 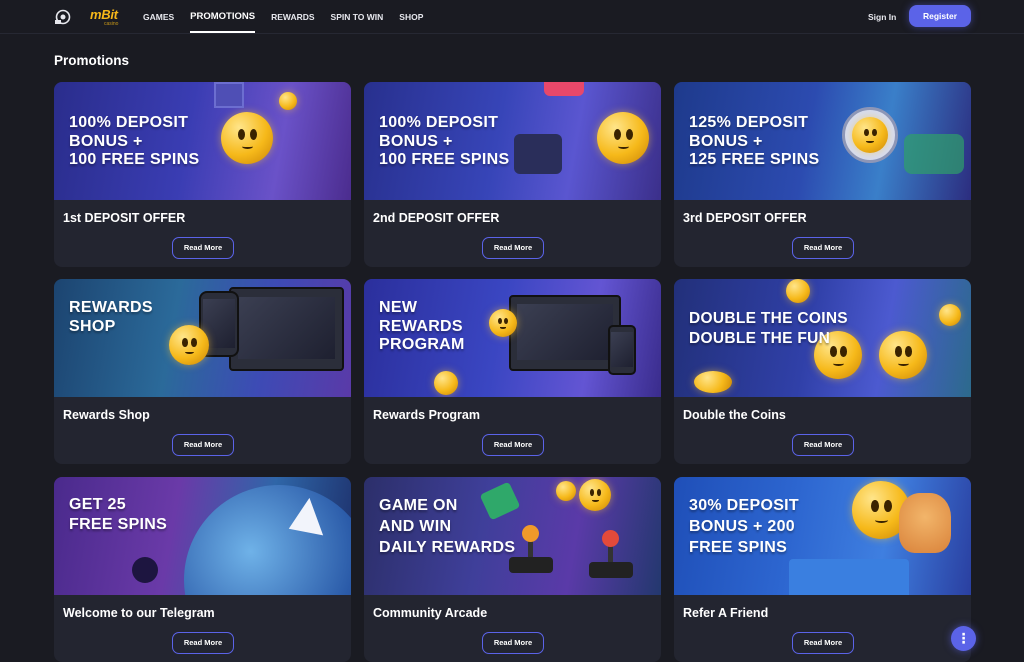 What do you see at coordinates (202, 536) in the screenshot?
I see `promo-banner: GET 25 FREE SPINS` at bounding box center [202, 536].